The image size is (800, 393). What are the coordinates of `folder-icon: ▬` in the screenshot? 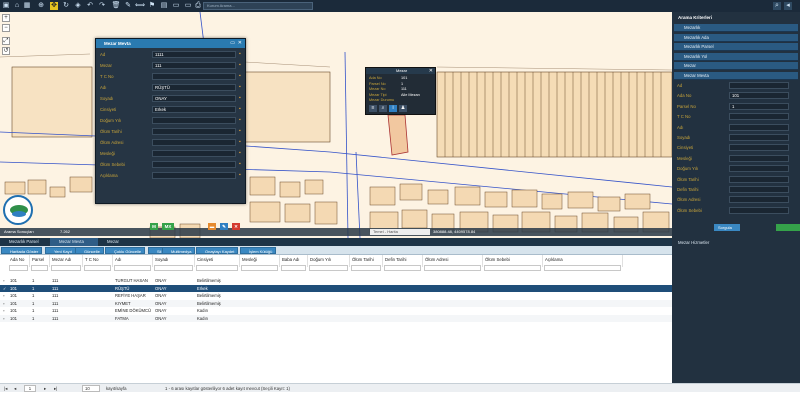 It's located at (212, 226).